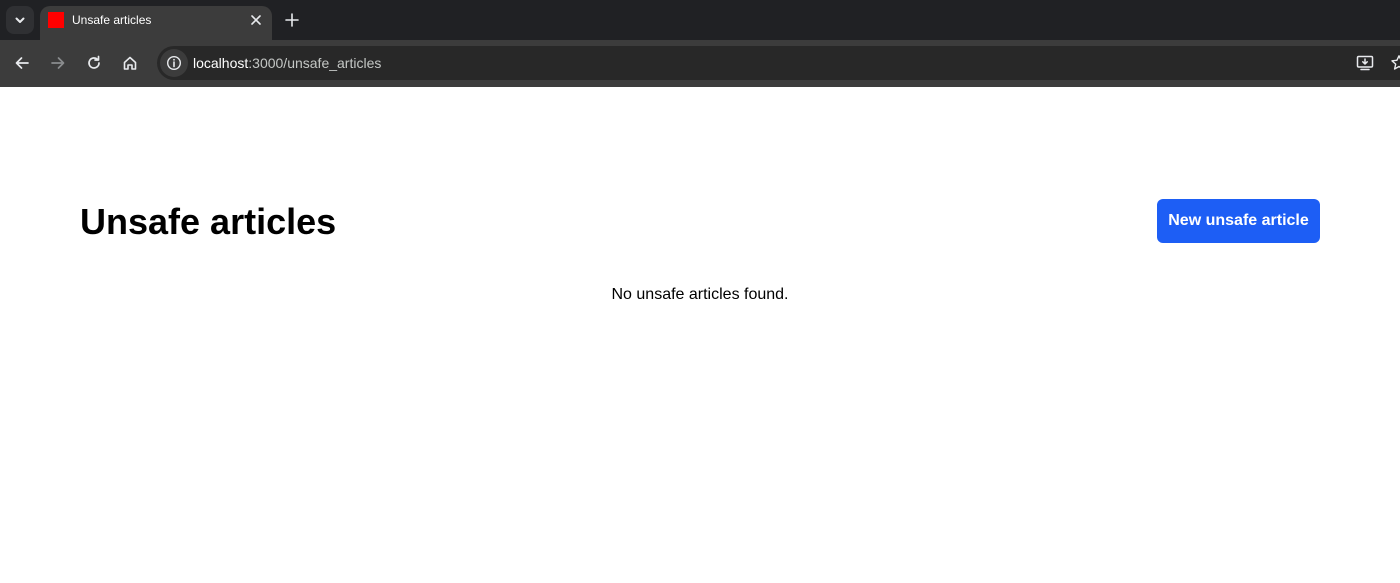 This screenshot has height=583, width=1400. I want to click on tab-close-button, so click(256, 20).